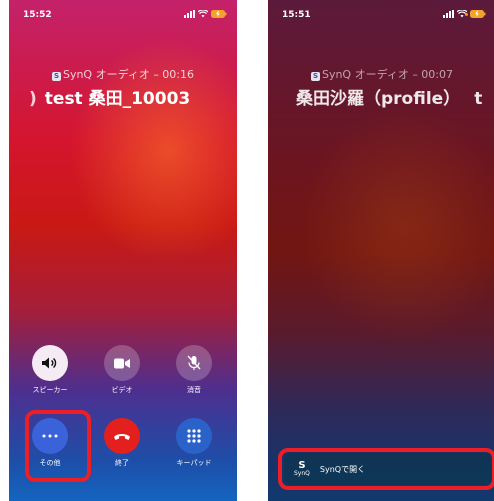 Image resolution: width=494 pixels, height=501 pixels. Describe the element at coordinates (387, 74) in the screenshot. I see `call-info-text: SynQ オーディオ – 00:07` at that location.